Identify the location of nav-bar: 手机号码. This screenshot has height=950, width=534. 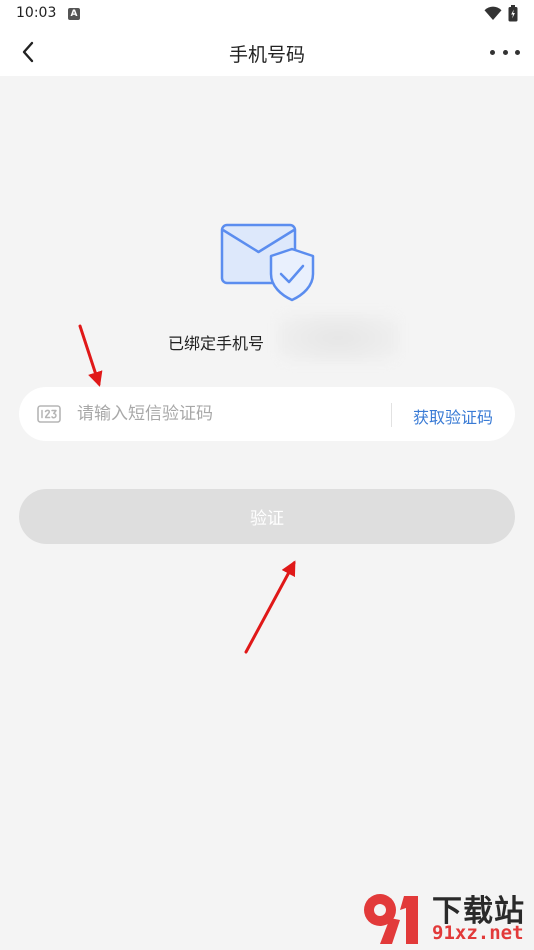
(267, 52).